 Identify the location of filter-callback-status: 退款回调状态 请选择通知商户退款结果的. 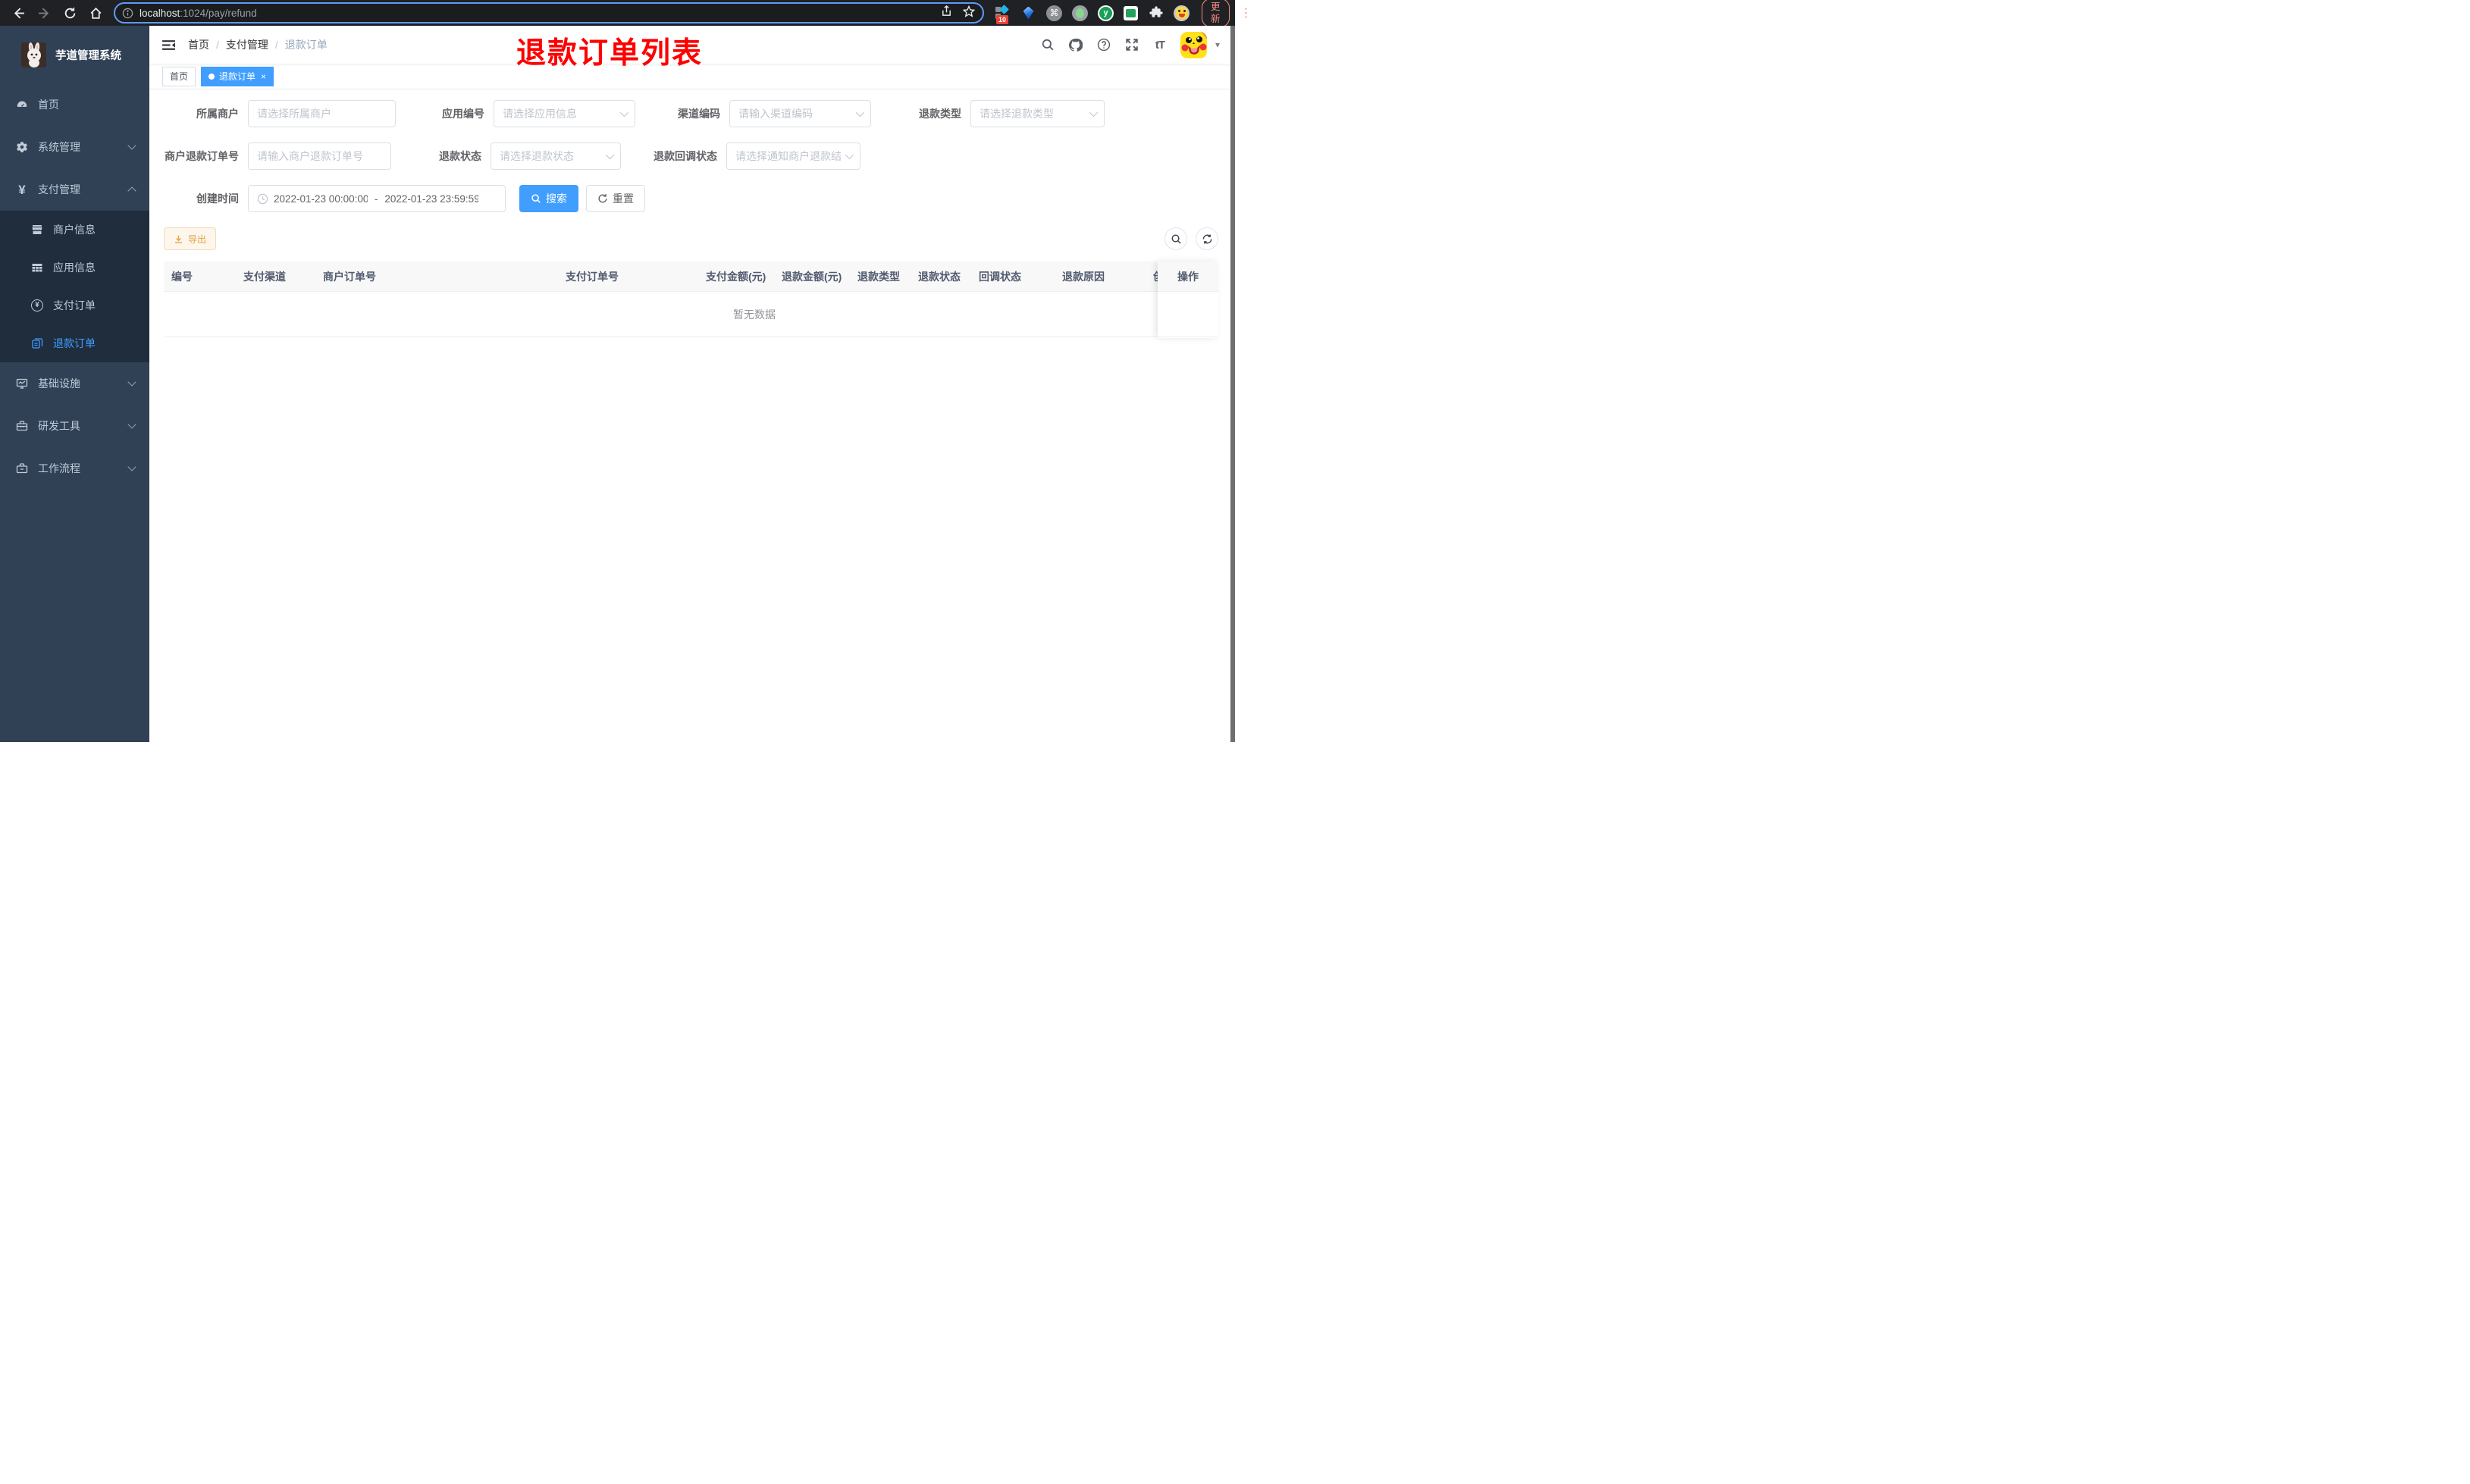
(740, 156).